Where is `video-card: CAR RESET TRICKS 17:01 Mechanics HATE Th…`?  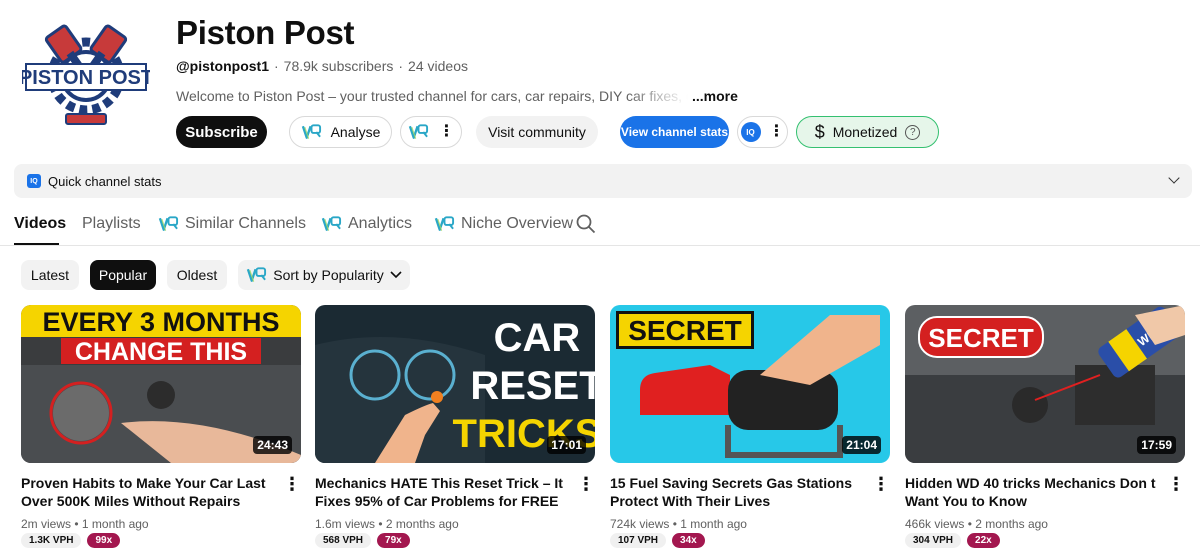 video-card: CAR RESET TRICKS 17:01 Mechanics HATE Th… is located at coordinates (455, 426).